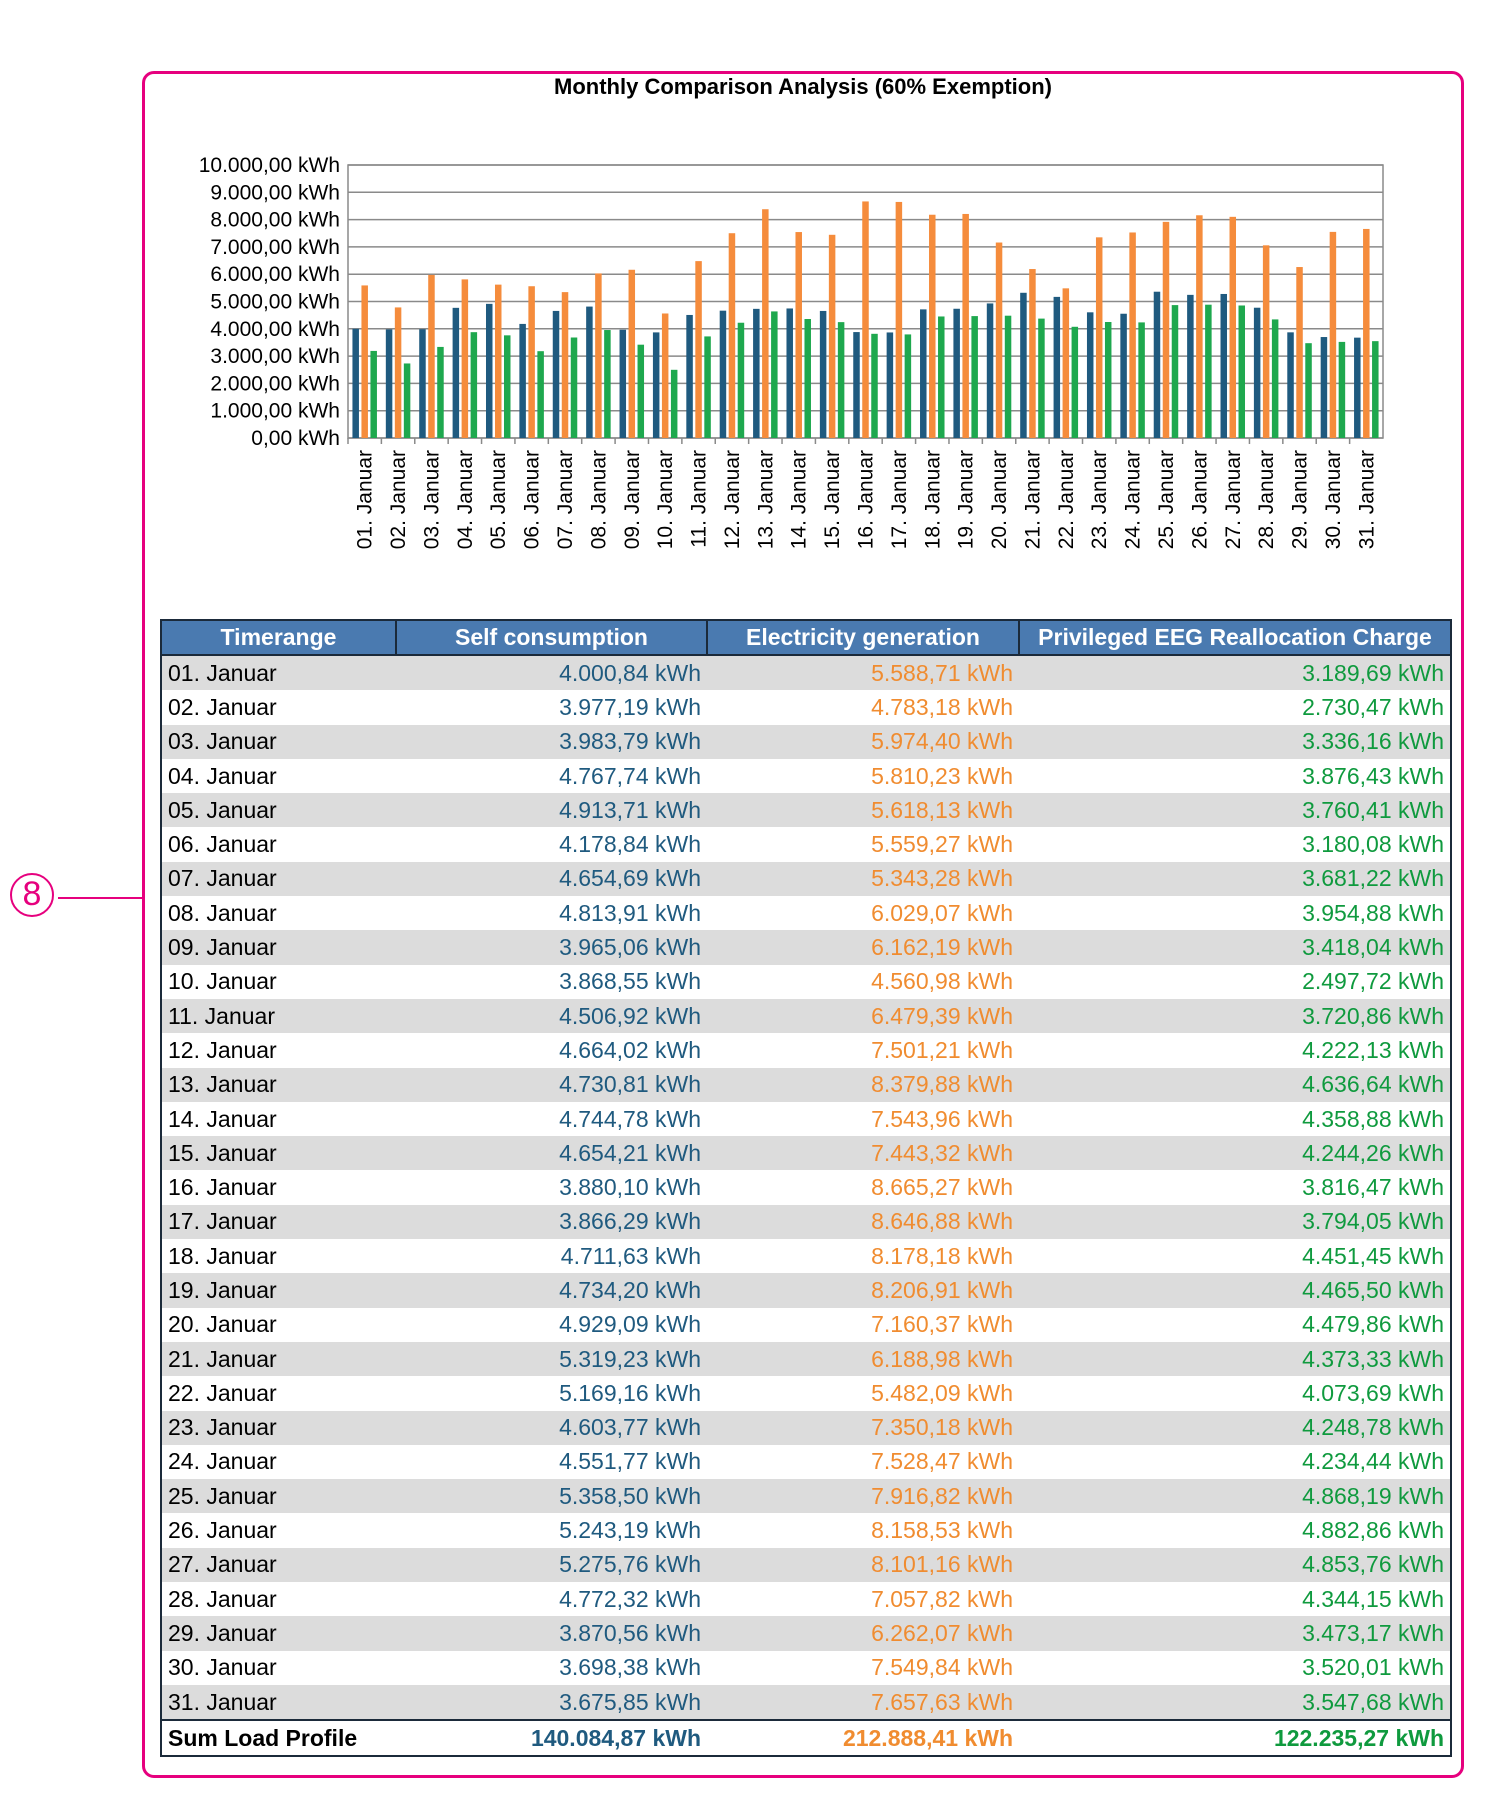  What do you see at coordinates (278, 913) in the screenshot?
I see `cell-timerange: 08. Januar` at bounding box center [278, 913].